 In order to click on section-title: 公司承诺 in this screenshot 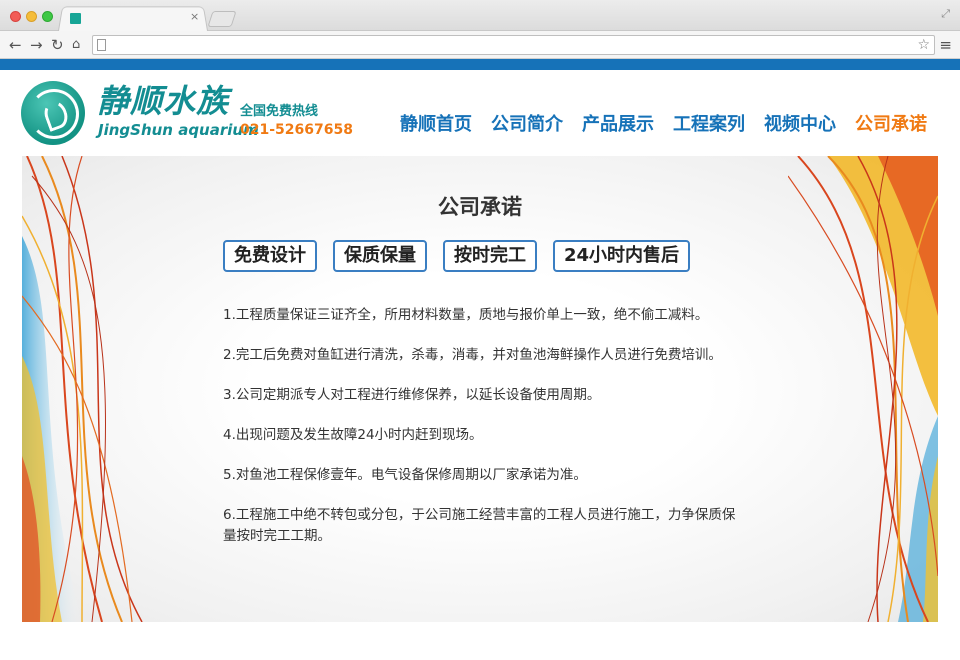, I will do `click(480, 207)`.